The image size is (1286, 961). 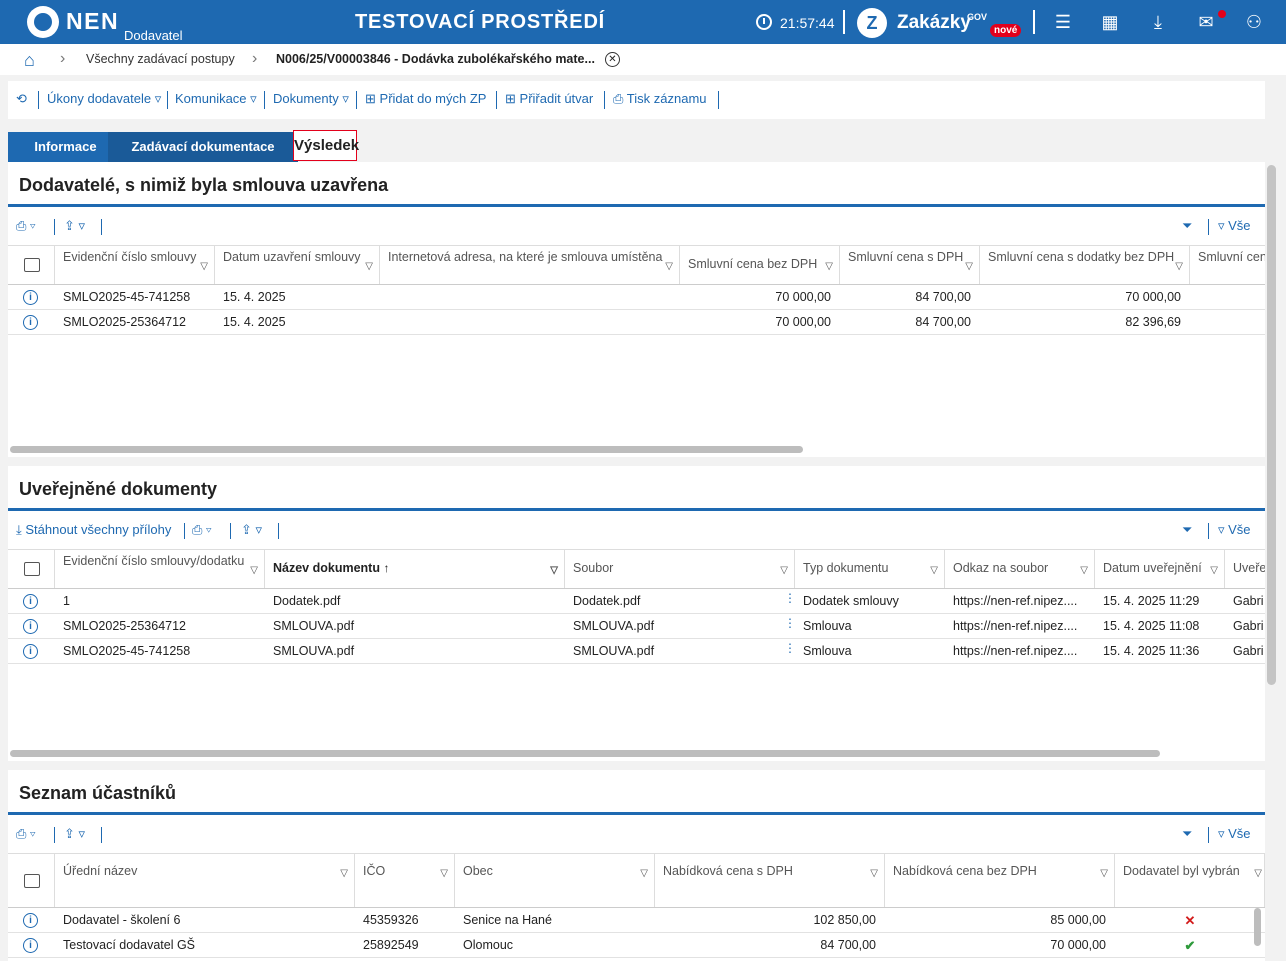 What do you see at coordinates (216, 99) in the screenshot?
I see `komunikace-dropdown: Komunikace ▿` at bounding box center [216, 99].